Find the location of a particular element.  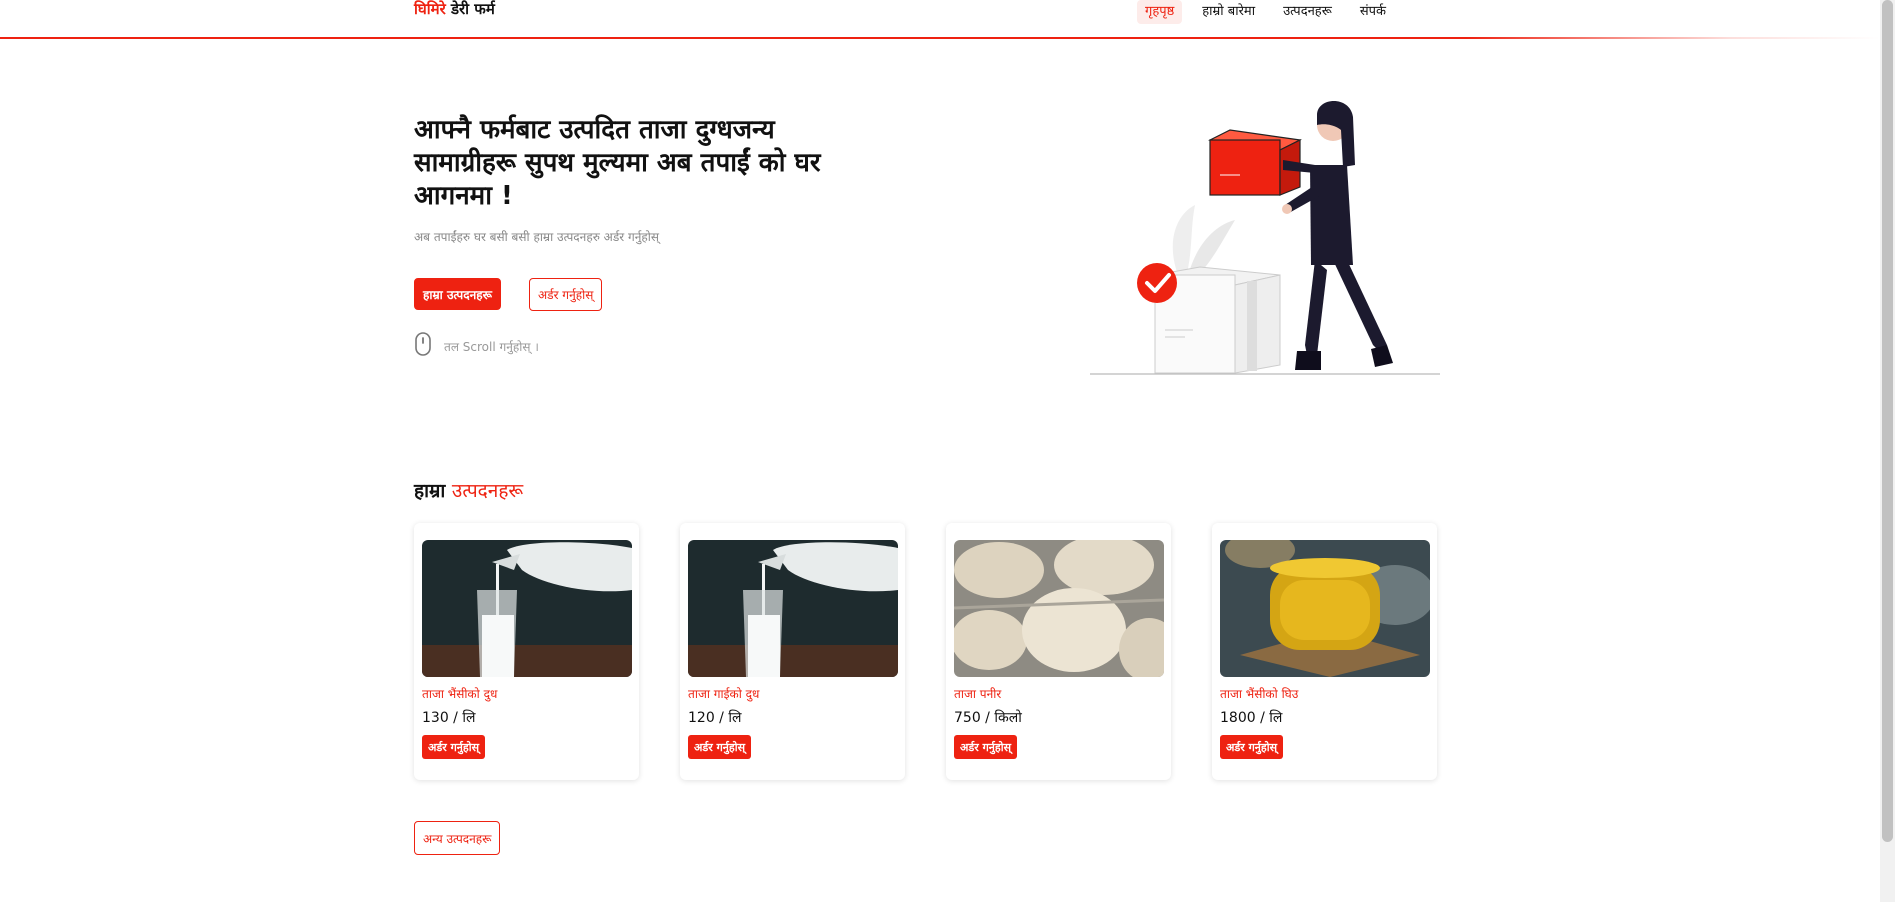

brand-logo: घिमिरे डेरी फर्म is located at coordinates (454, 9).